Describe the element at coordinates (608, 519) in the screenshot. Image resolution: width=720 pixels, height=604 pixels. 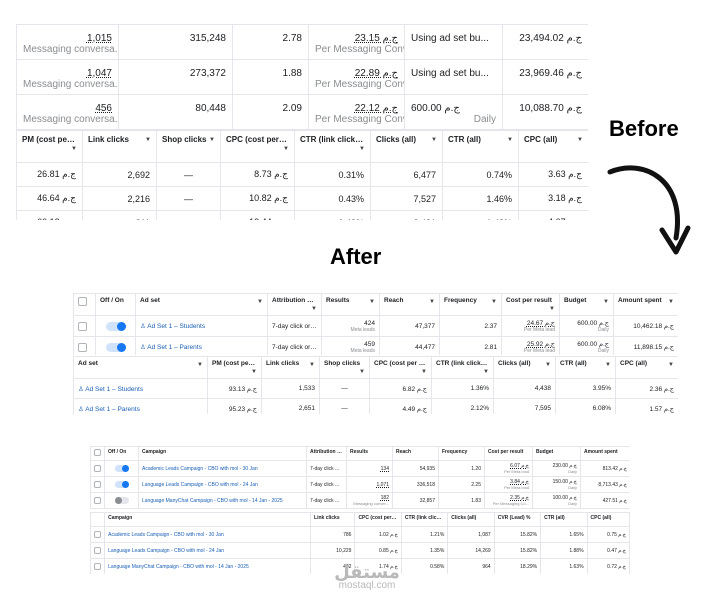
I see `column-header: CPC (all)` at that location.